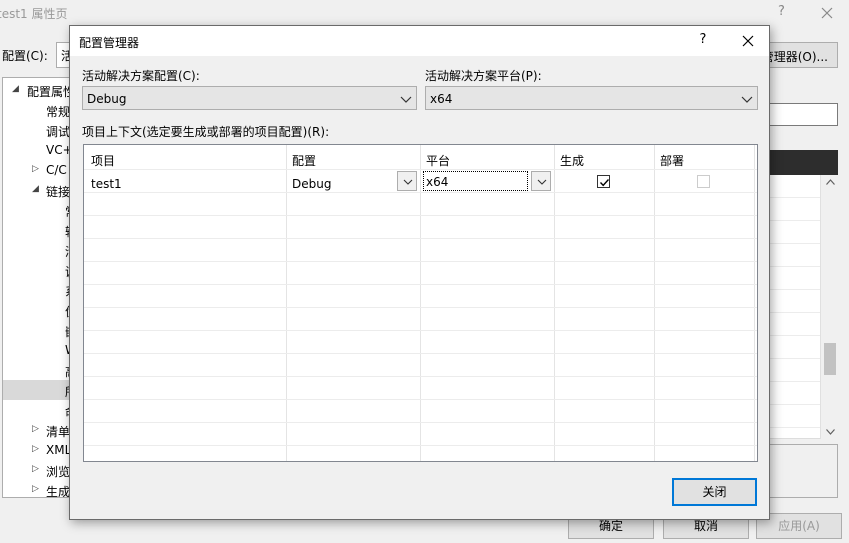 This screenshot has width=849, height=543. What do you see at coordinates (603, 181) in the screenshot?
I see `build-checkbox` at bounding box center [603, 181].